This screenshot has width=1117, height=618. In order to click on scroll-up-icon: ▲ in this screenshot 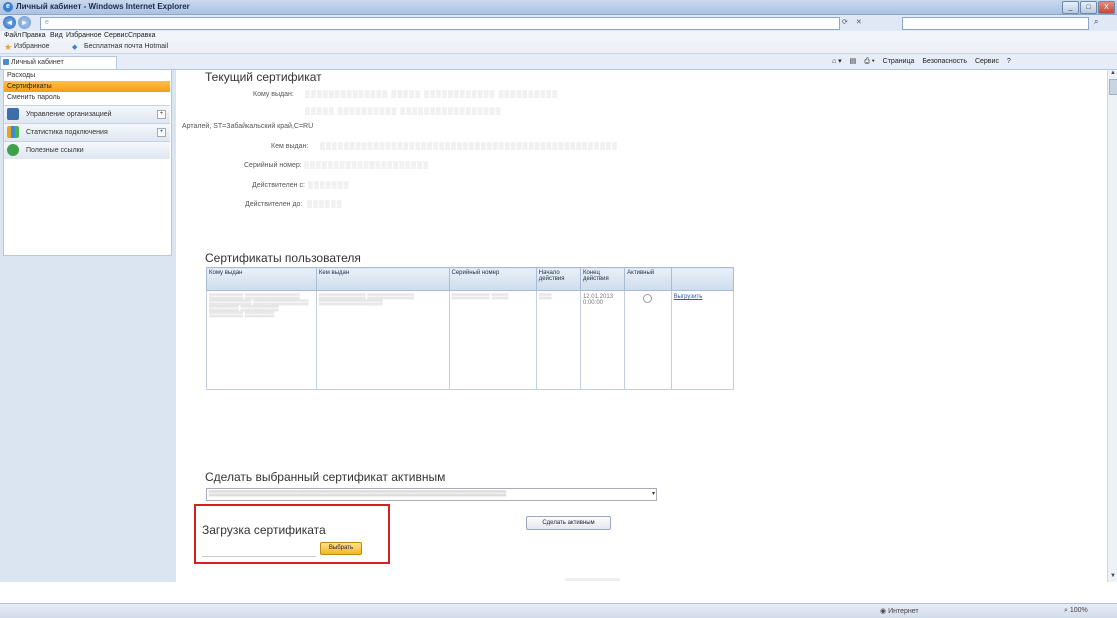, I will do `click(1113, 74)`.